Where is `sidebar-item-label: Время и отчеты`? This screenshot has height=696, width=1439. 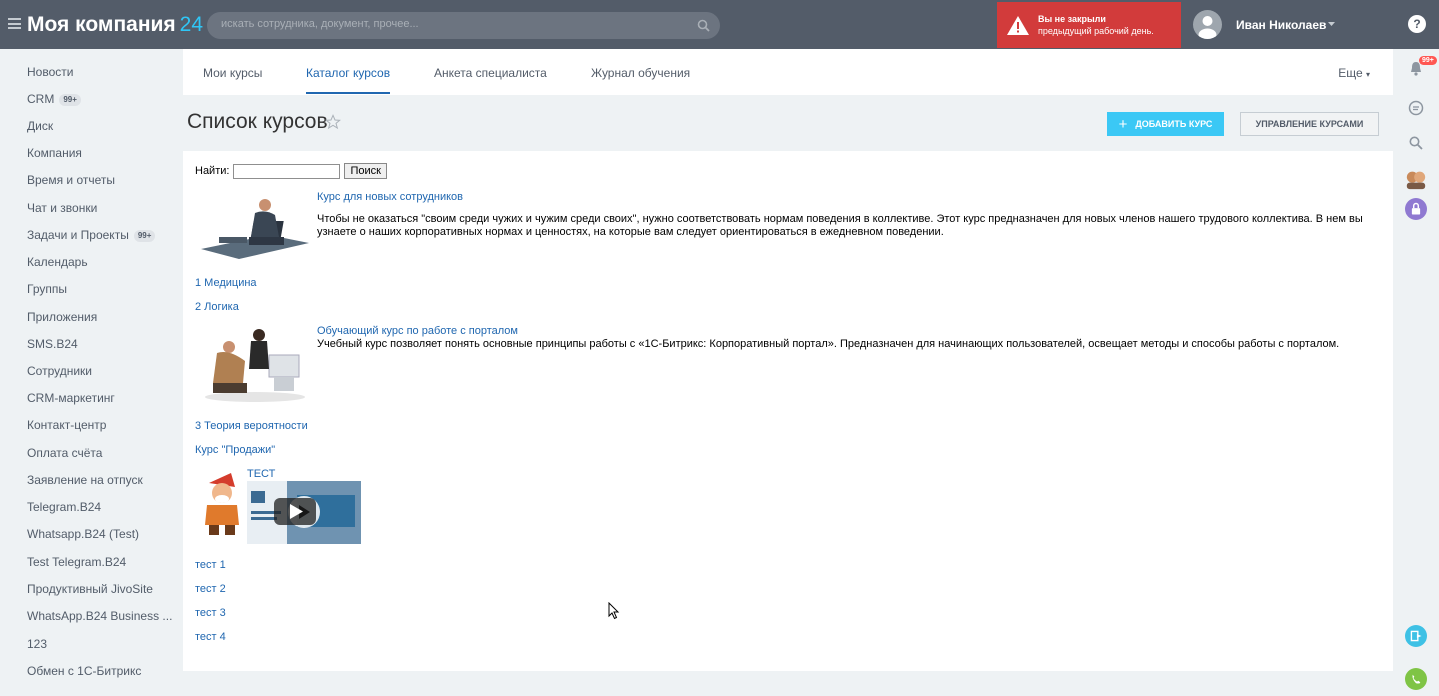
sidebar-item-label: Время и отчеты is located at coordinates (71, 180).